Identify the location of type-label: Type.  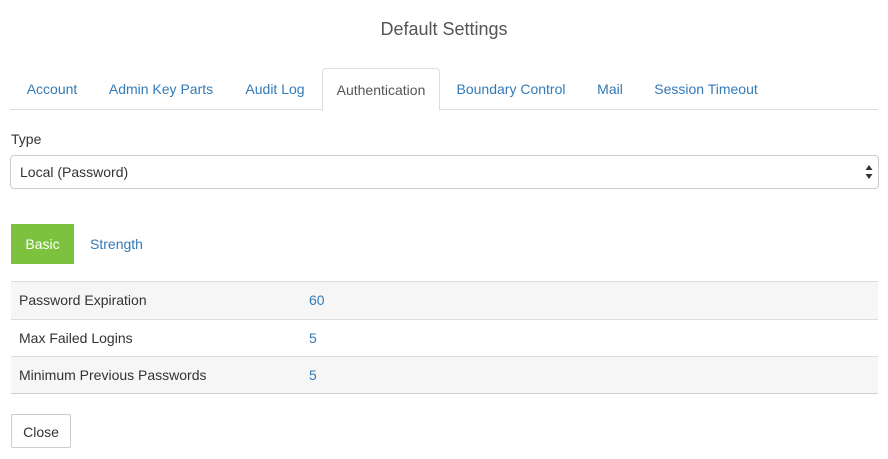
(26, 139).